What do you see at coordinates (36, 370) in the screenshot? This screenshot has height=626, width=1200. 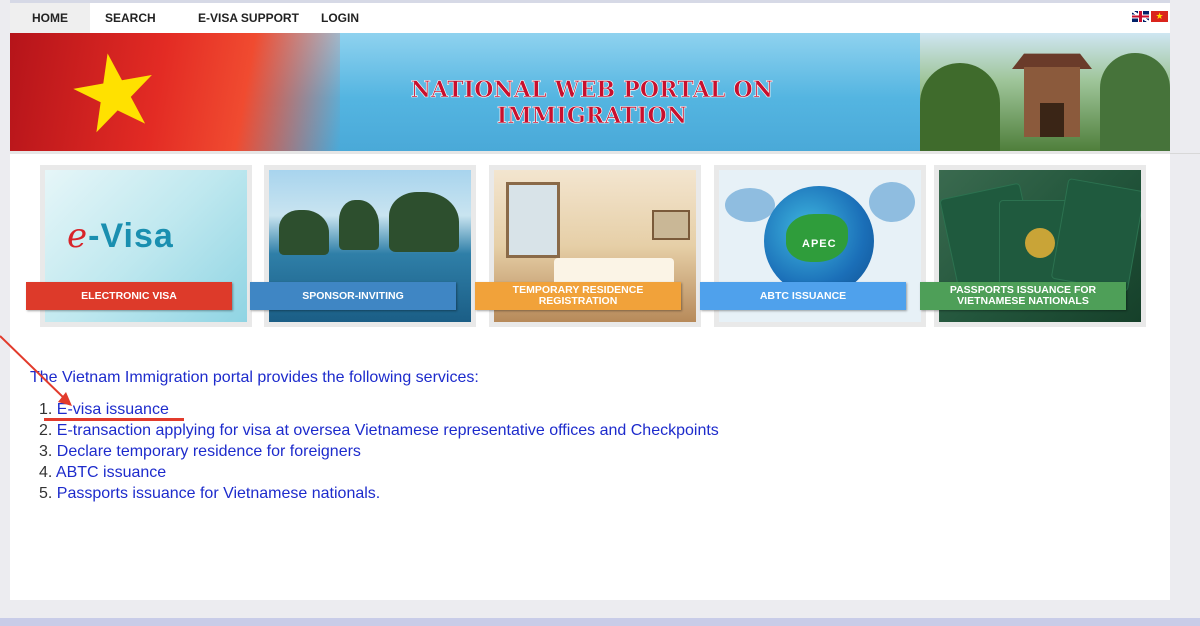 I see `annotation-arrow-icon` at bounding box center [36, 370].